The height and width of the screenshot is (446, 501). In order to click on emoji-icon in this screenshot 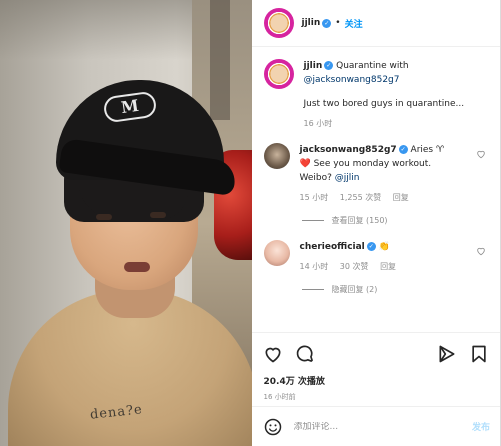, I will do `click(273, 427)`.